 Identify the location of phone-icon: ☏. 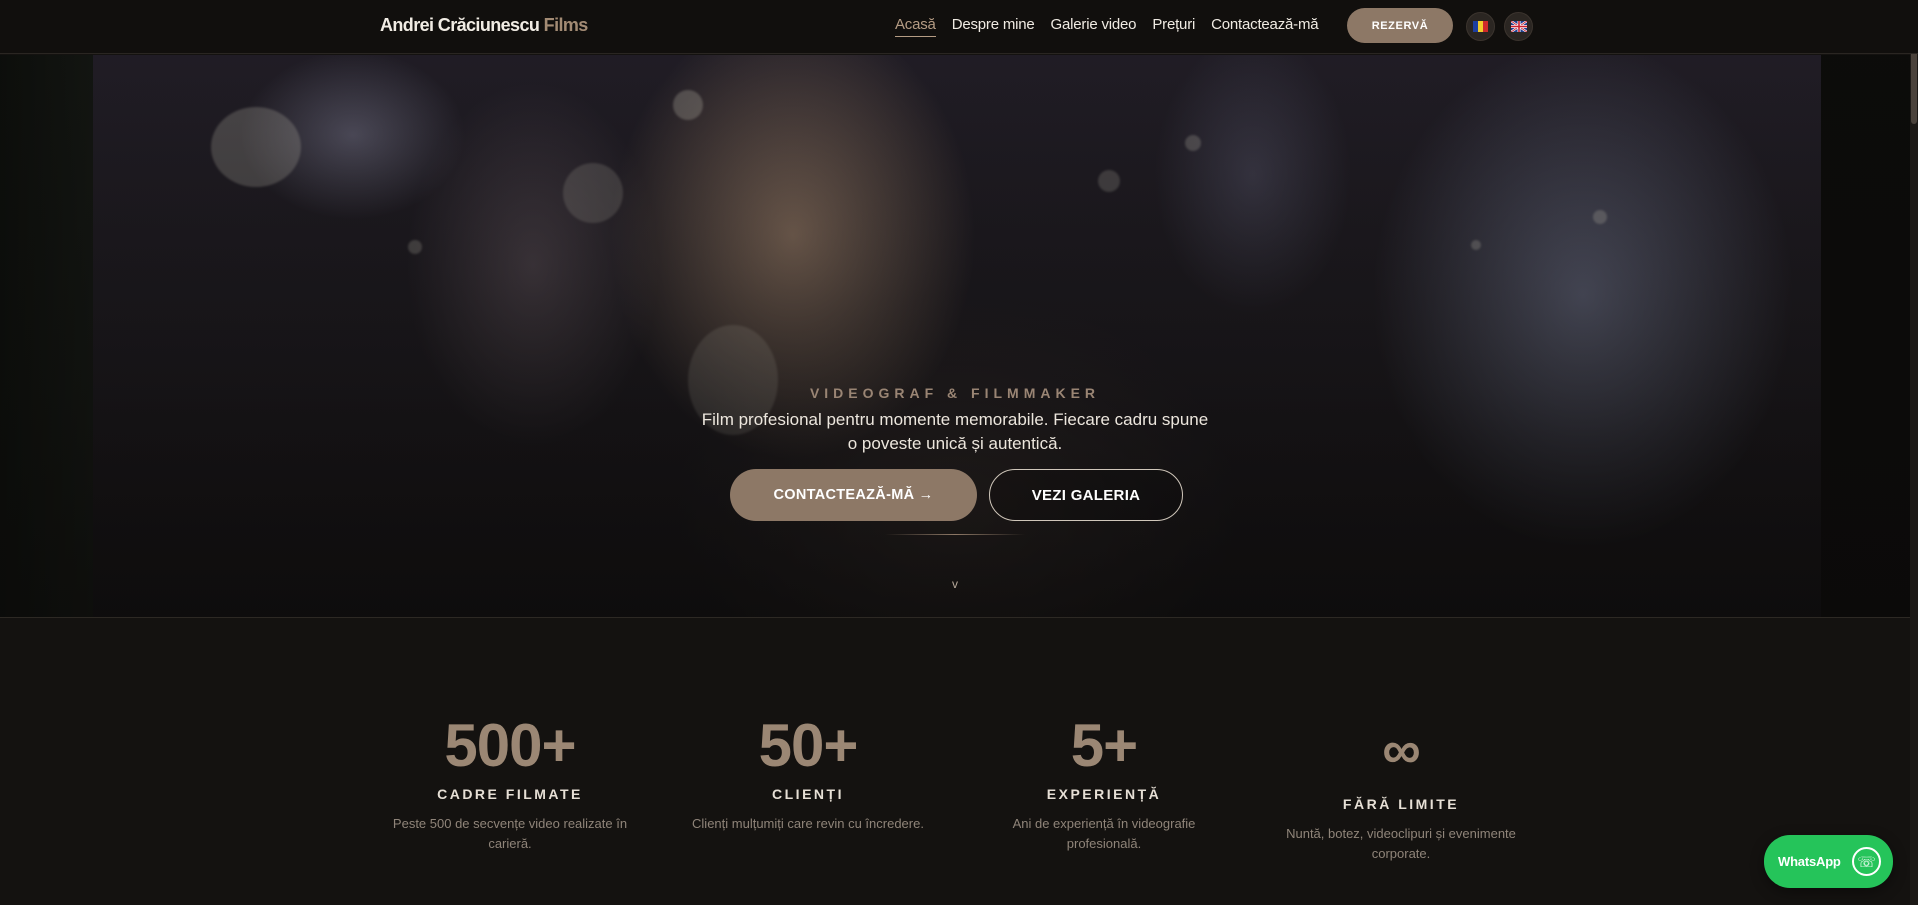
(1866, 861).